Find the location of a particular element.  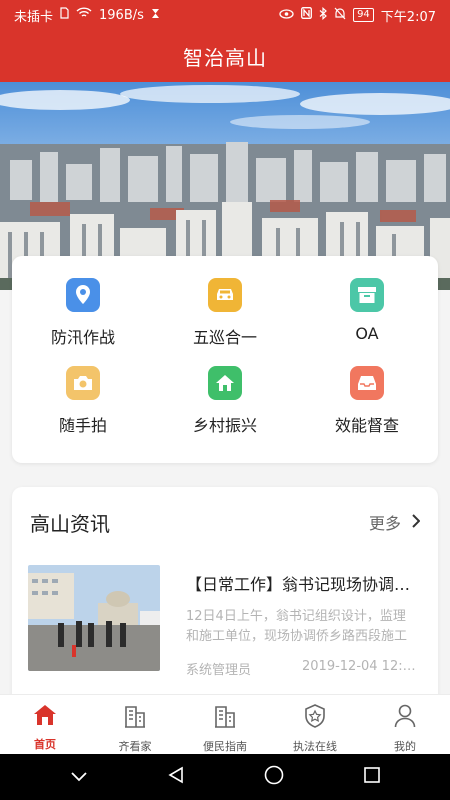

camera-icon is located at coordinates (83, 382).